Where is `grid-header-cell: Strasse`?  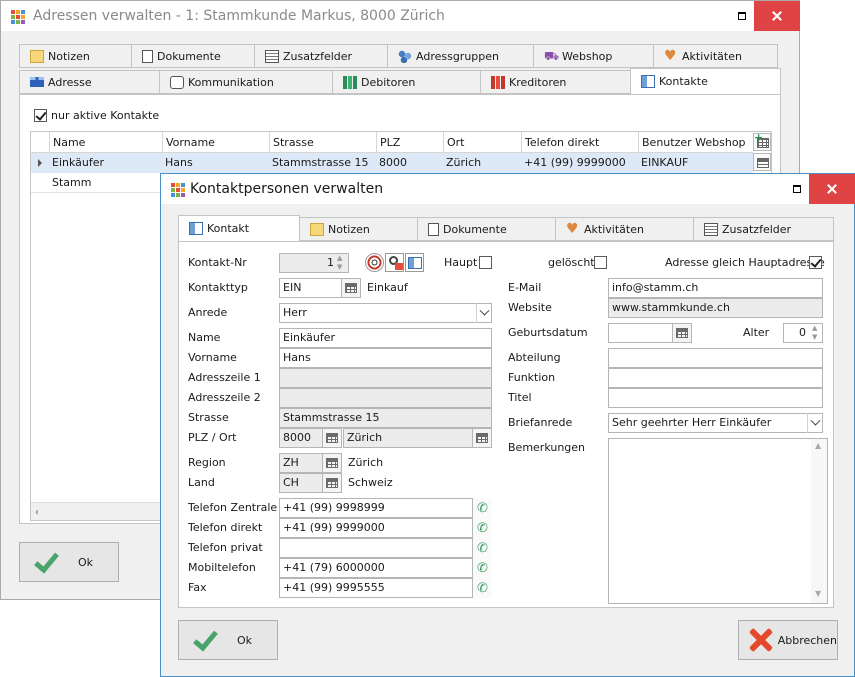 grid-header-cell: Strasse is located at coordinates (323, 142).